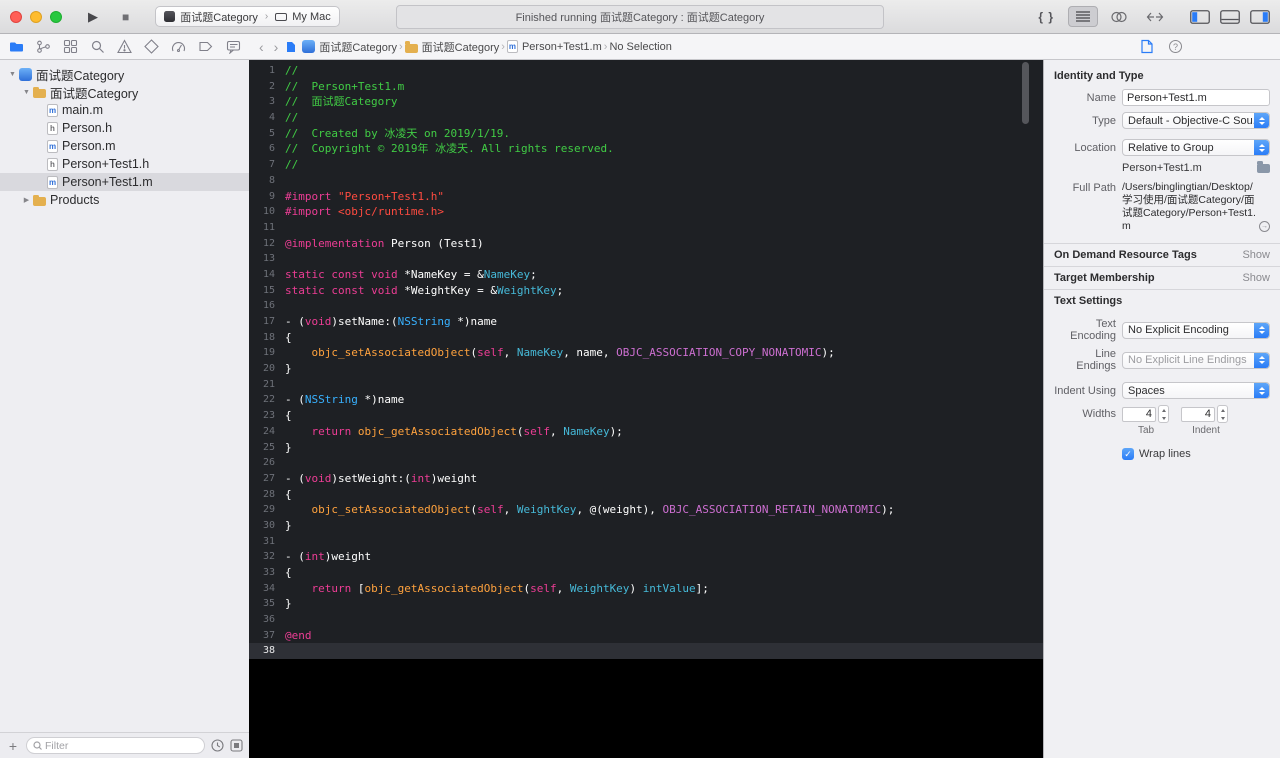 Image resolution: width=1280 pixels, height=758 pixels. Describe the element at coordinates (233, 47) in the screenshot. I see `report-navigator-icon` at that location.